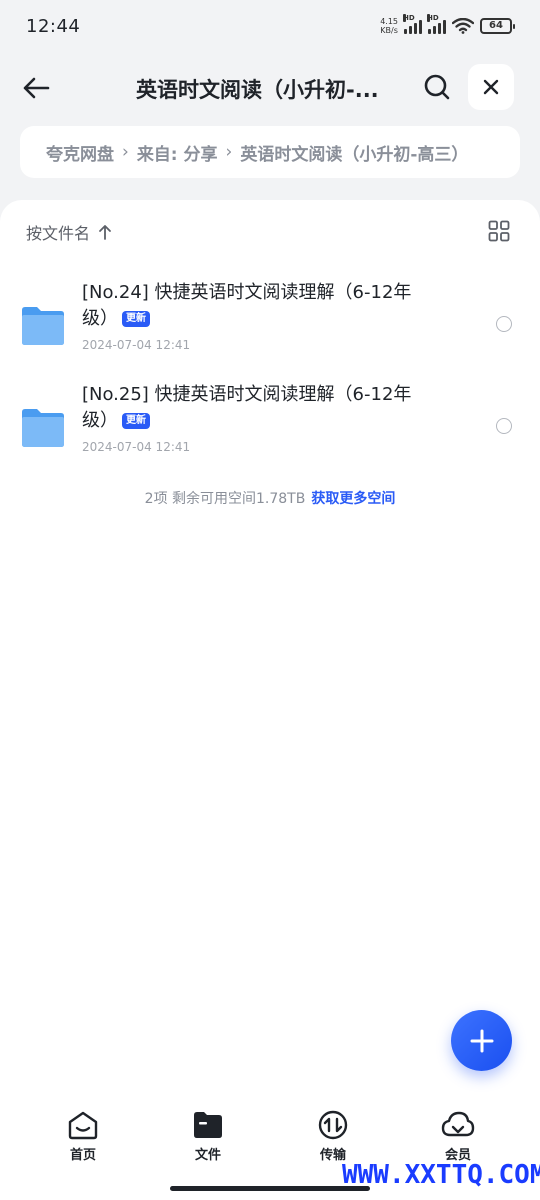 The width and height of the screenshot is (540, 1200). I want to click on sort-label: 按文件名, so click(58, 233).